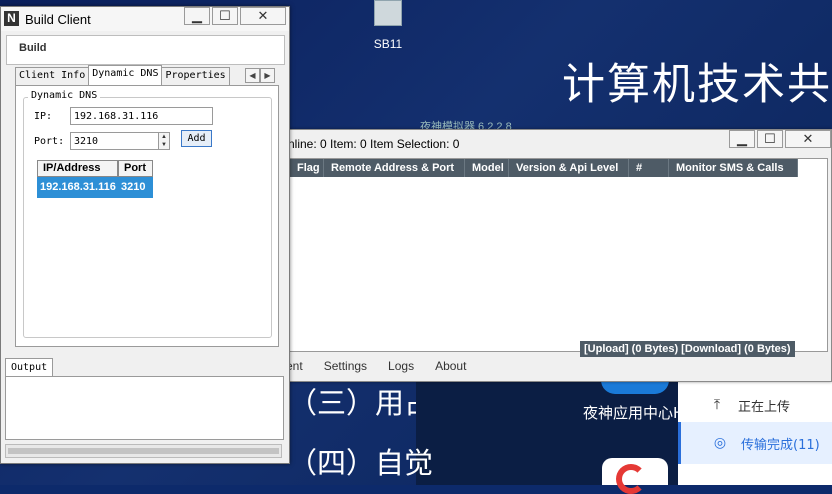 This screenshot has width=832, height=494. What do you see at coordinates (133, 187) in the screenshot?
I see `row-port: 3210` at bounding box center [133, 187].